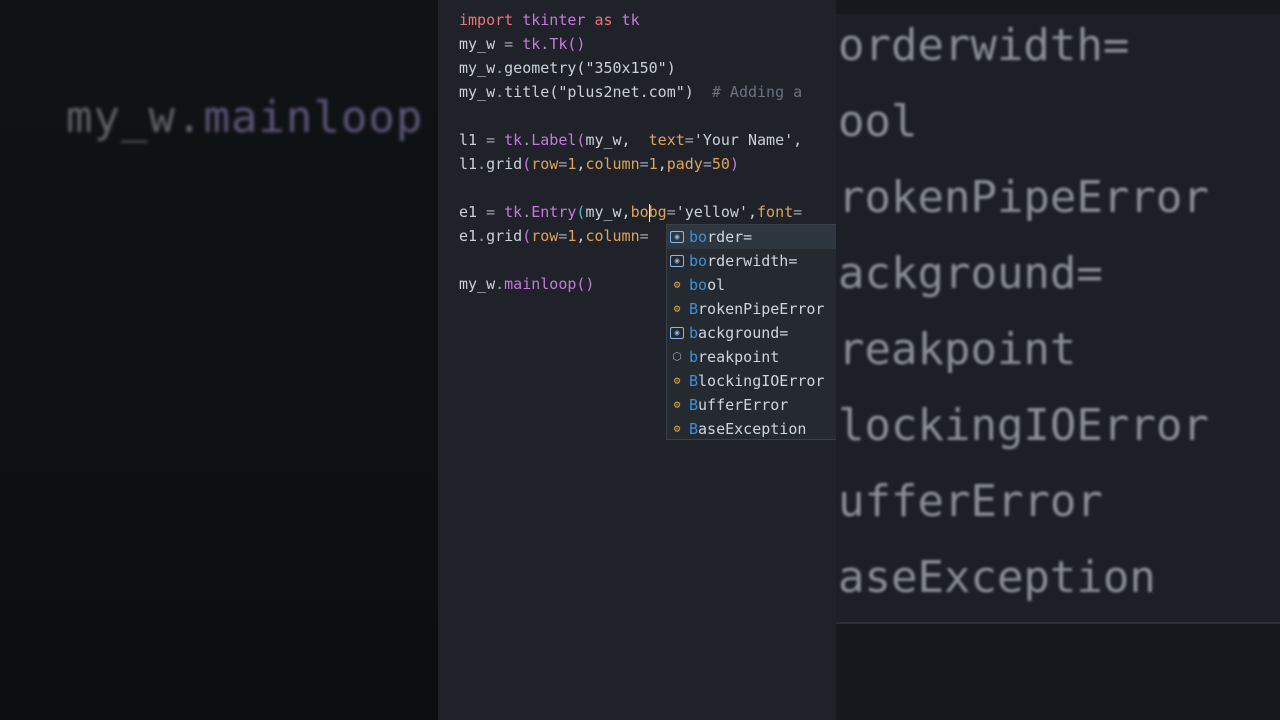 The width and height of the screenshot is (1280, 720). I want to click on code-line: my_w.title("plus2net.com") # Adding a, so click(631, 92).